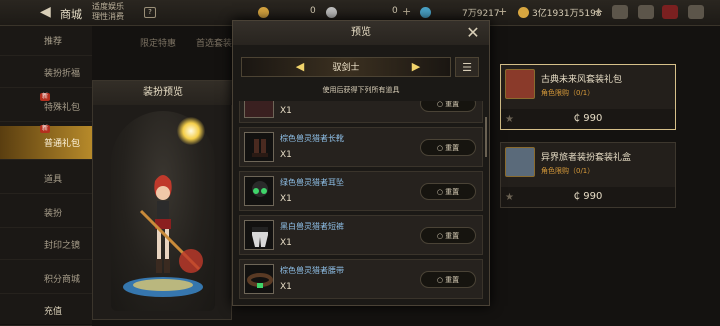 This screenshot has width=720, height=326. What do you see at coordinates (406, 11) in the screenshot?
I see `add-currency-2-button: +` at bounding box center [406, 11].